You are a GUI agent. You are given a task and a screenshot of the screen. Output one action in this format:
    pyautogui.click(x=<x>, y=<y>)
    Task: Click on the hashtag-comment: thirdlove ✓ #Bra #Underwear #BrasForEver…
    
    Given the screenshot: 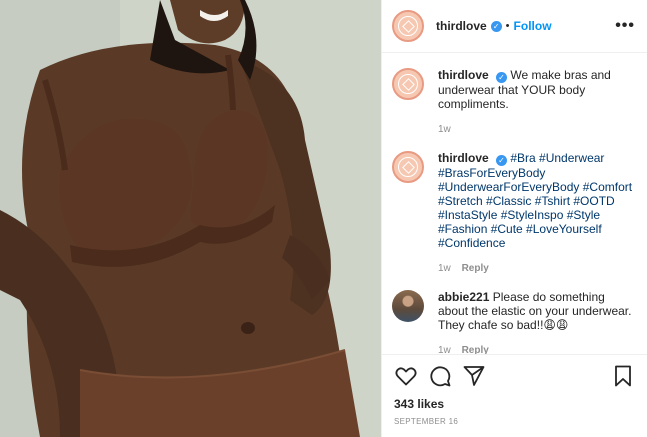 What is the action you would take?
    pyautogui.click(x=513, y=206)
    